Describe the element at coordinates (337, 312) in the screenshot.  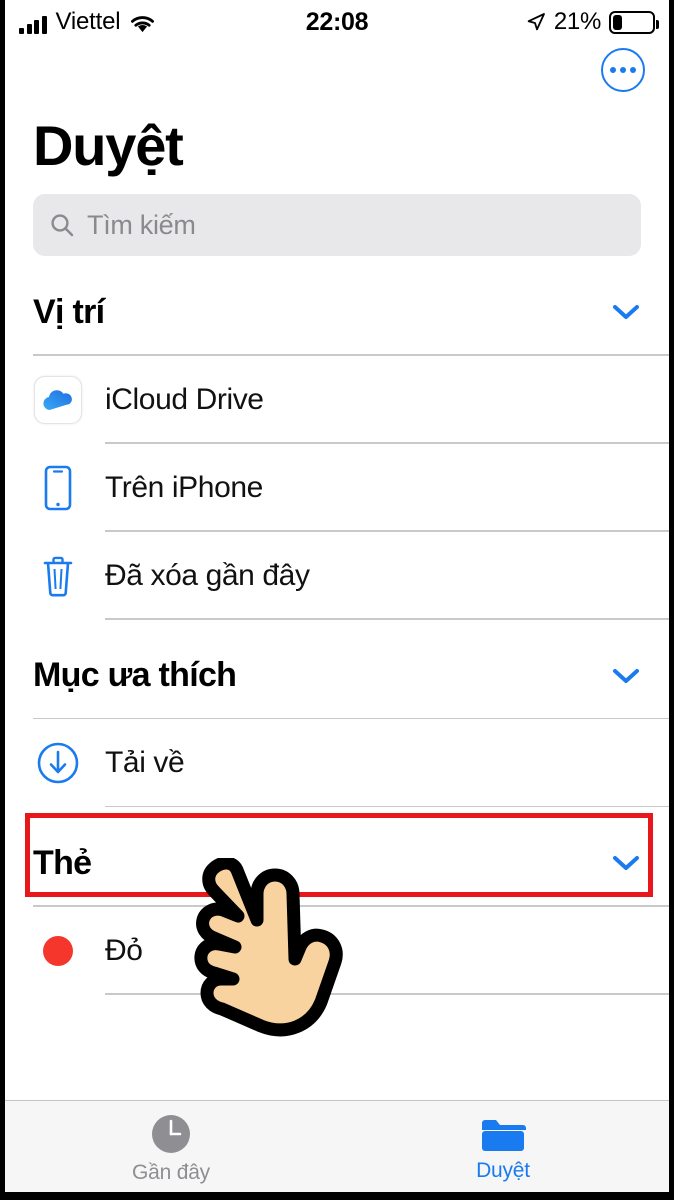
I see `section-header-locations: Vị trí` at that location.